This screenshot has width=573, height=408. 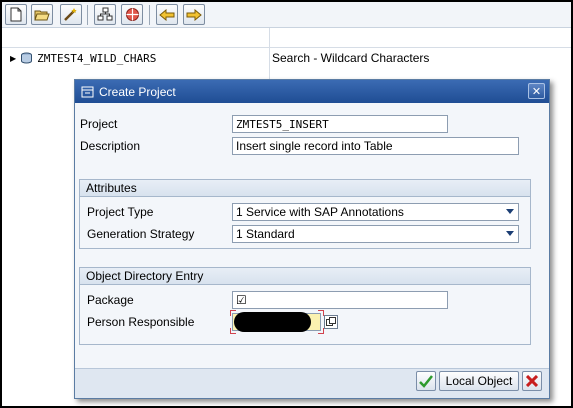 I want to click on project-type-label: Project Type, so click(x=120, y=212).